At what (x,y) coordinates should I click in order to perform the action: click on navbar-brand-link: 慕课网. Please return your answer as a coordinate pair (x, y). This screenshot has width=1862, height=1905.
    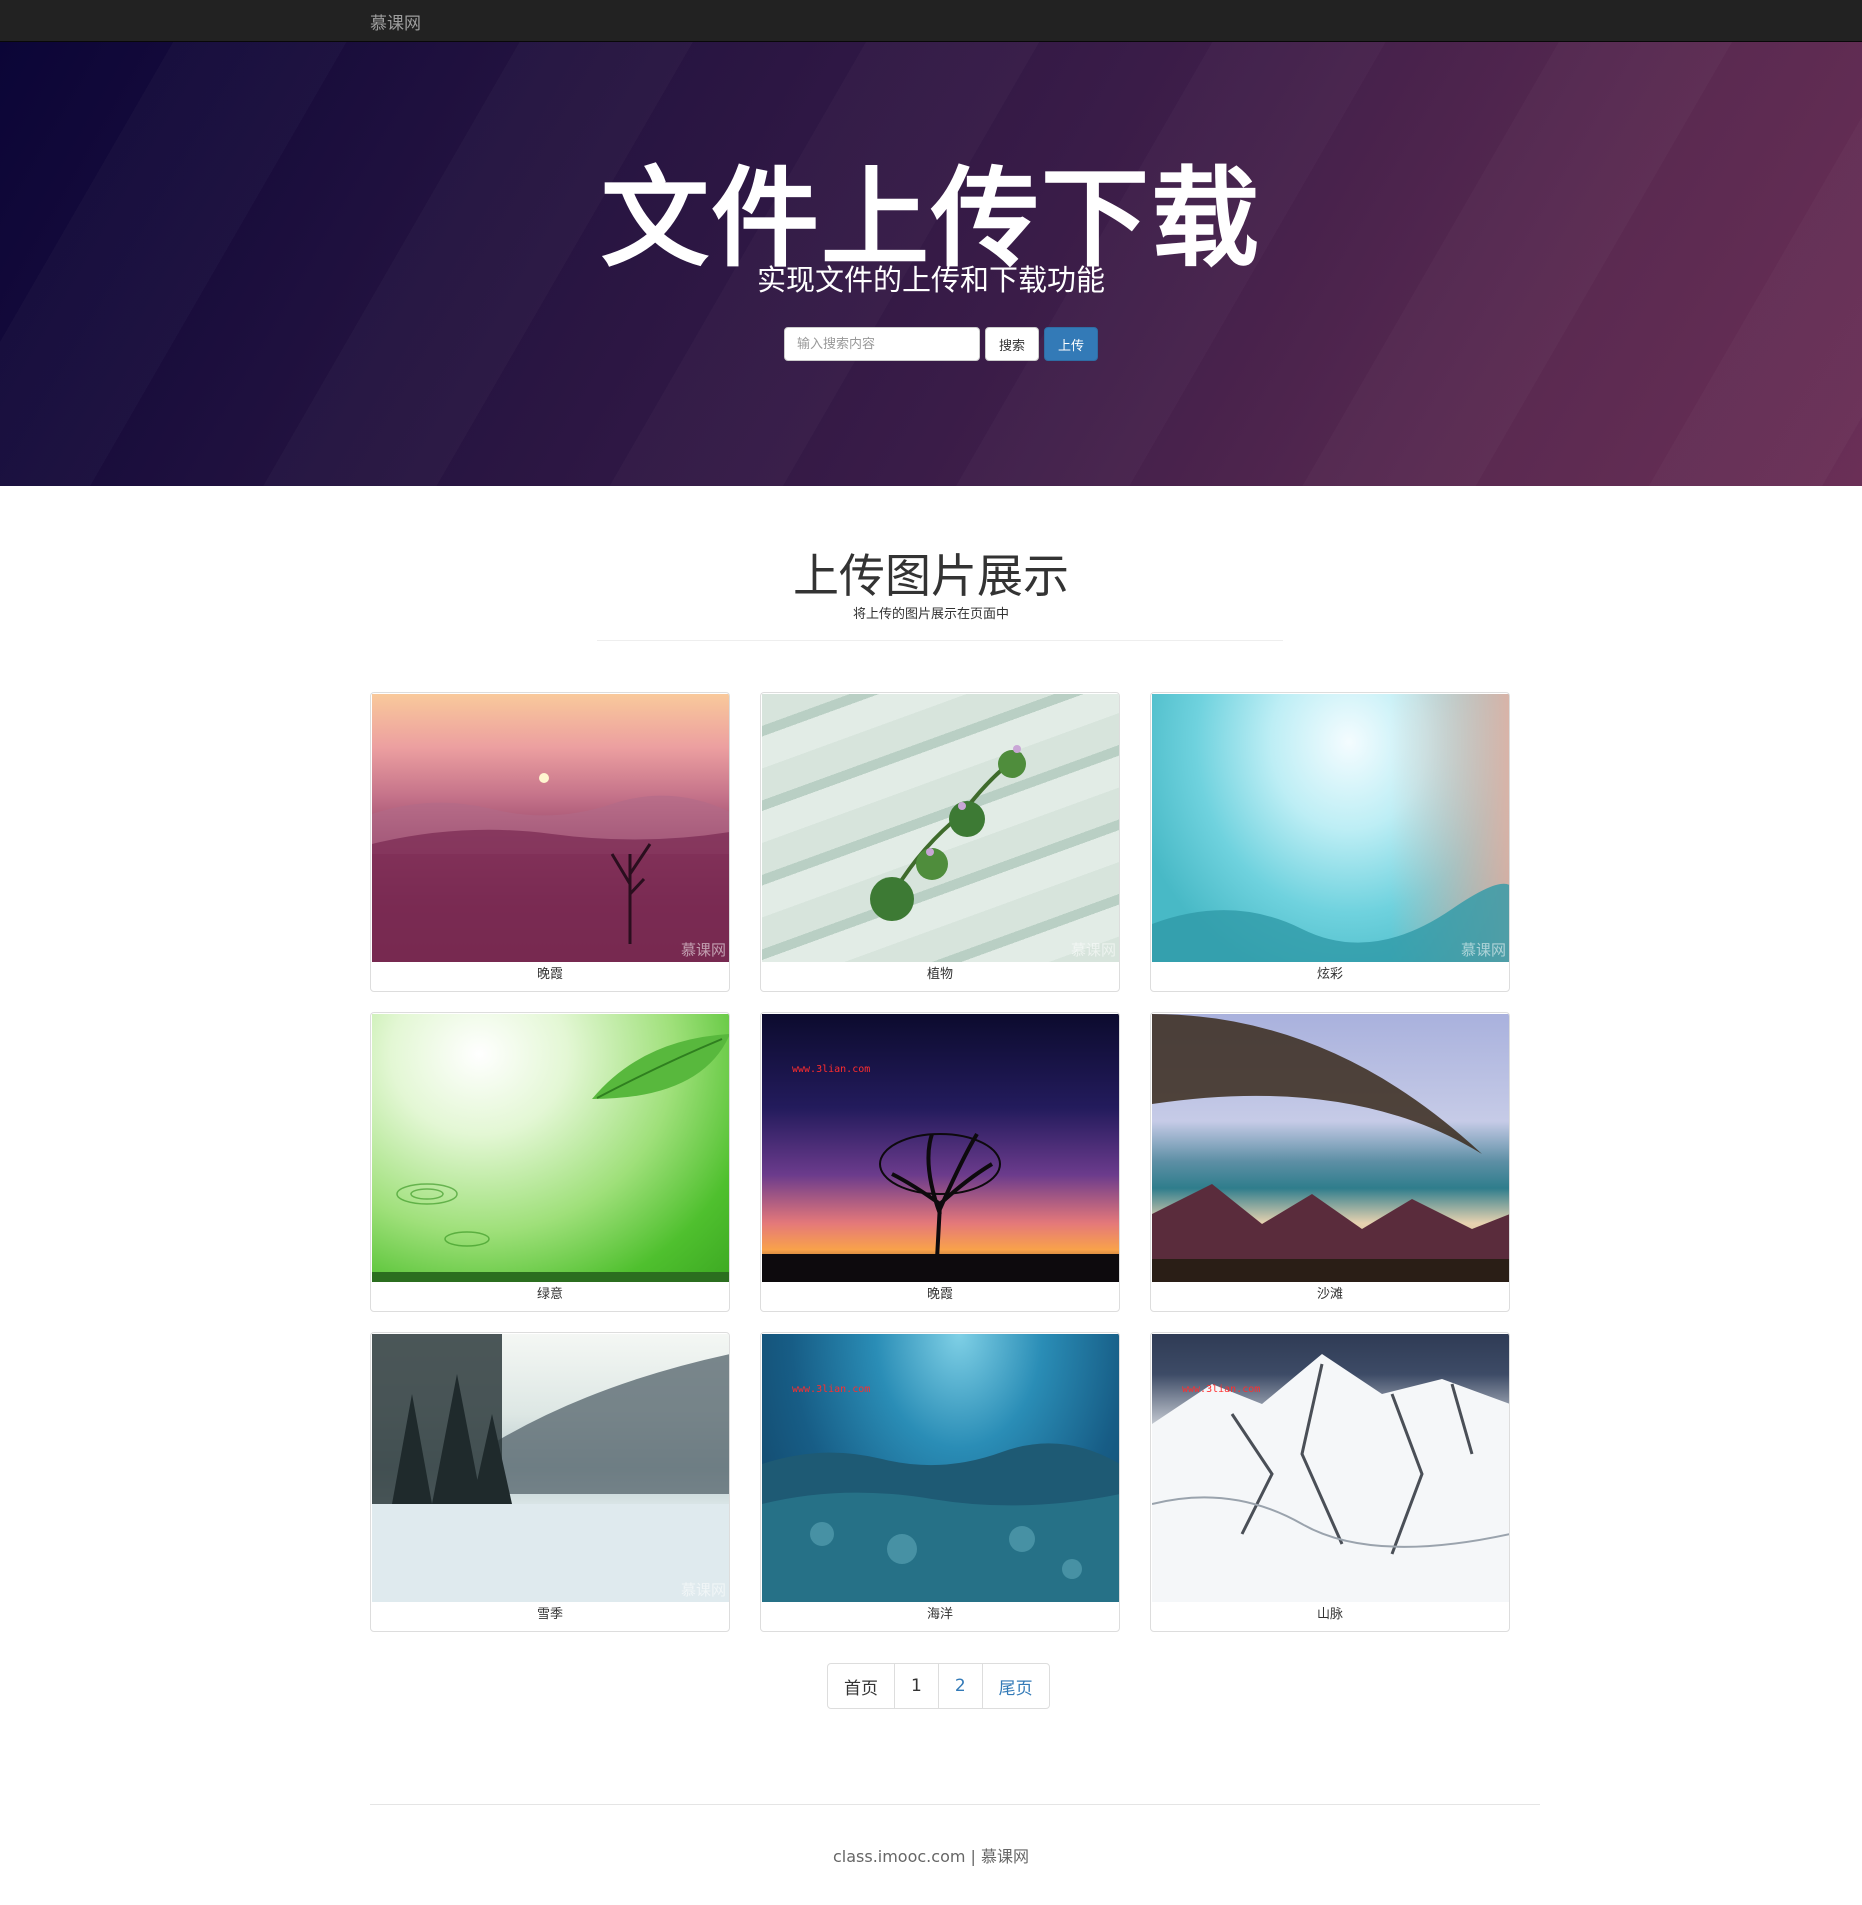
    Looking at the image, I should click on (395, 21).